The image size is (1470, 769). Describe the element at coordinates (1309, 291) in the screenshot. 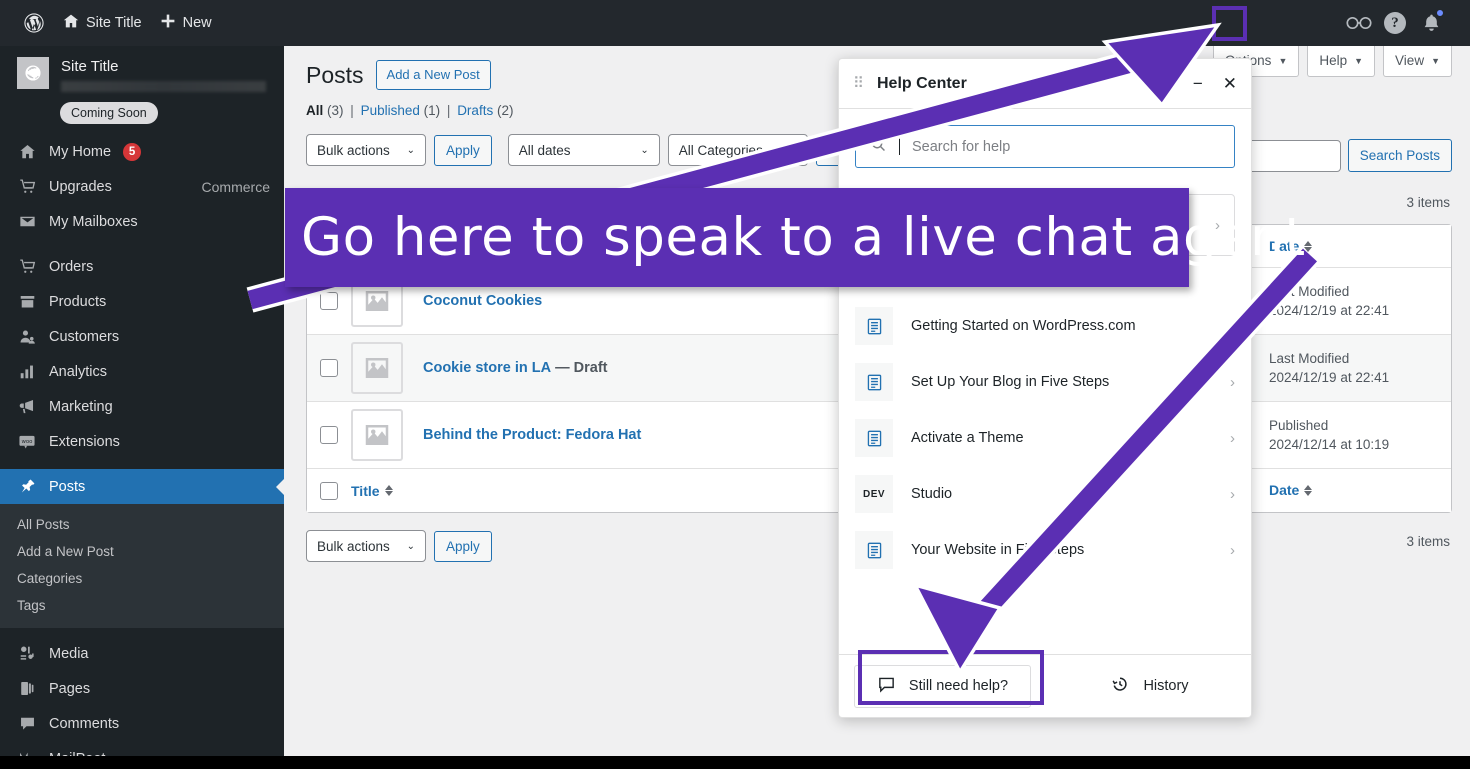

I see `row-date-status: Last Modified` at that location.